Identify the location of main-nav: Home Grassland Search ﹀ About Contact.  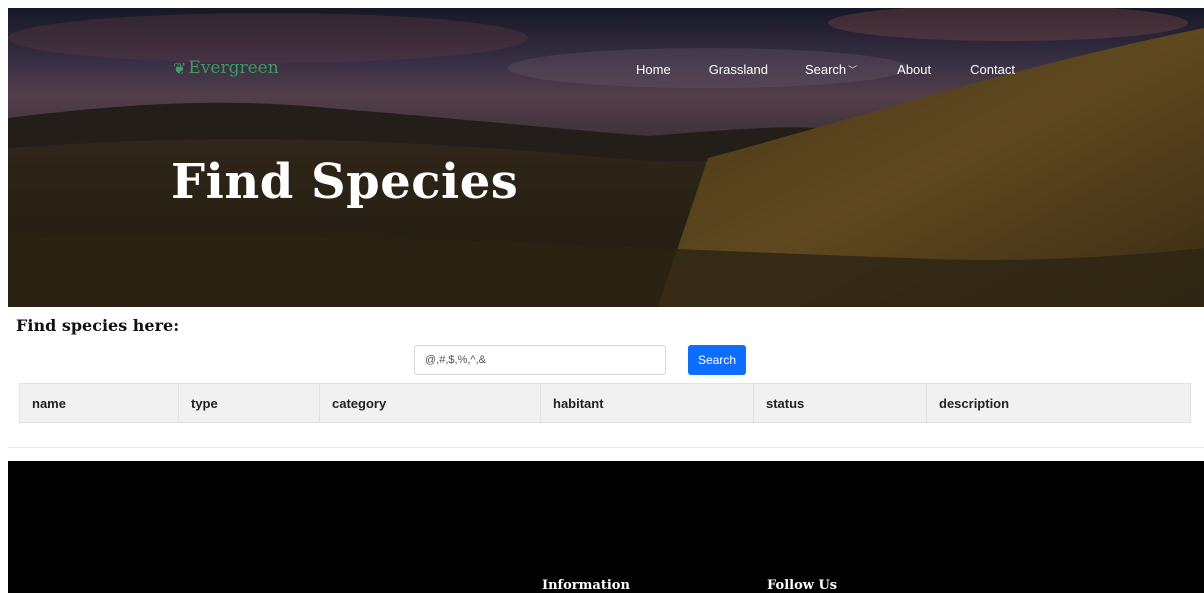
(825, 69).